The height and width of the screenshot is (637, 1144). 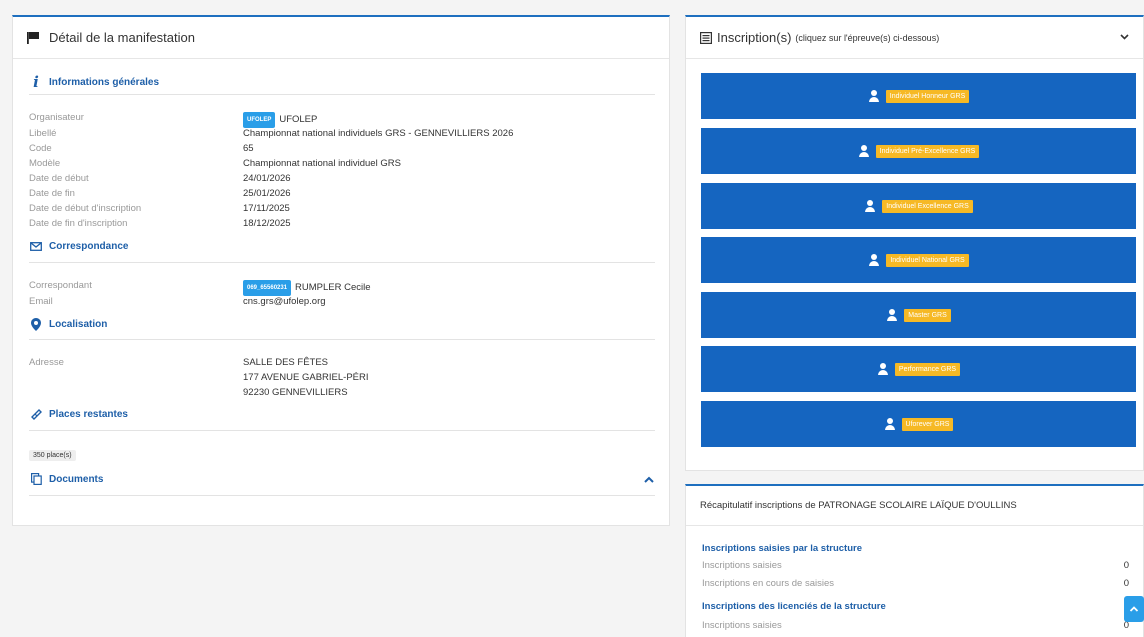 I want to click on epreuve-label: Performance GRS, so click(x=927, y=369).